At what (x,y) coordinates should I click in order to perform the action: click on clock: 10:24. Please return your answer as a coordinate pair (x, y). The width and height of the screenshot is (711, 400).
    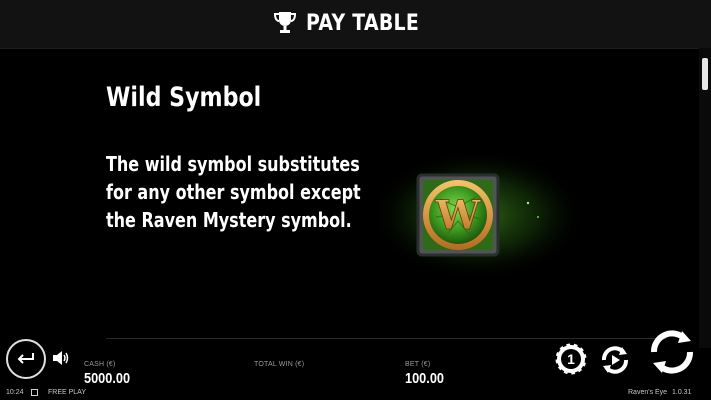
    Looking at the image, I should click on (15, 392).